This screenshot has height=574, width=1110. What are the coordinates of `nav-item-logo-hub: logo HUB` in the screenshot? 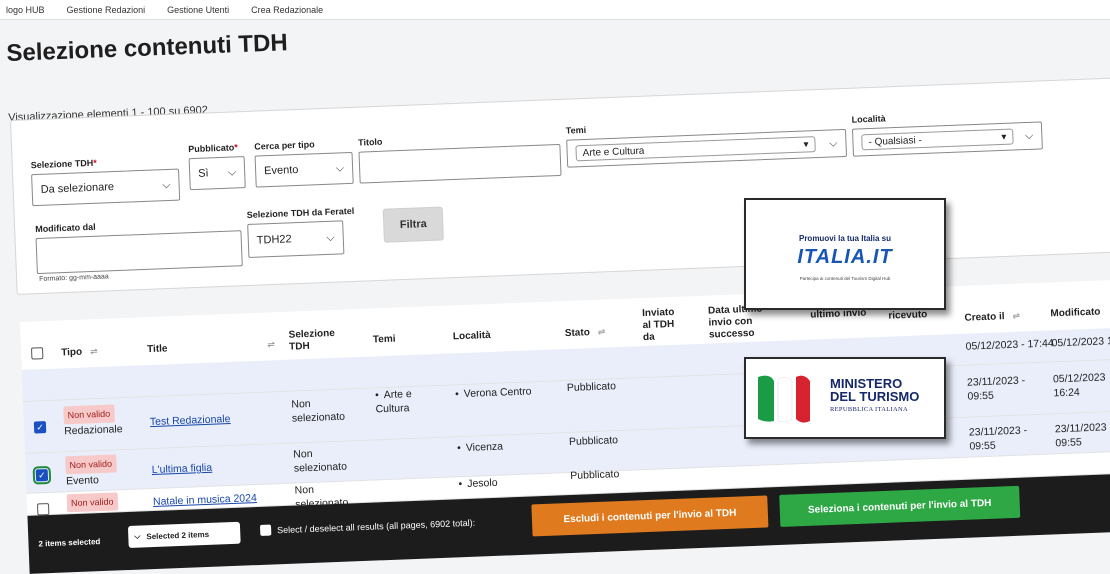 It's located at (25, 10).